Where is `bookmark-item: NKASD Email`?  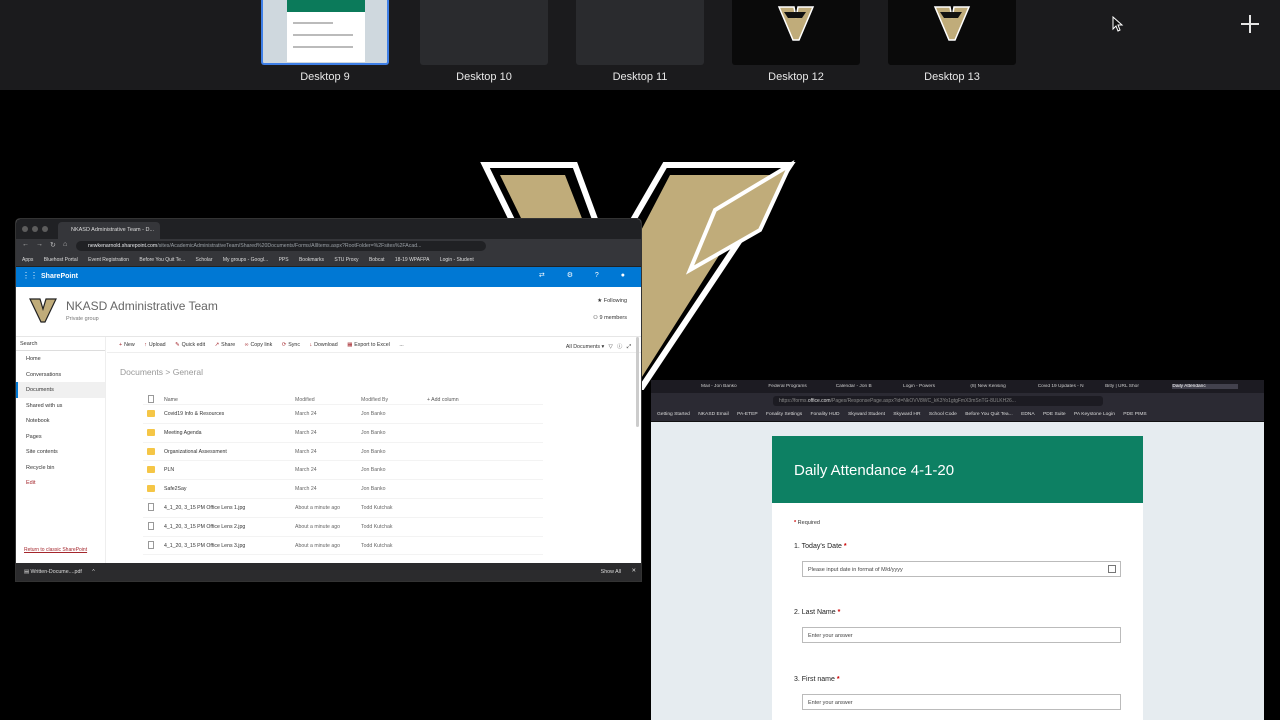
bookmark-item: NKASD Email is located at coordinates (713, 414).